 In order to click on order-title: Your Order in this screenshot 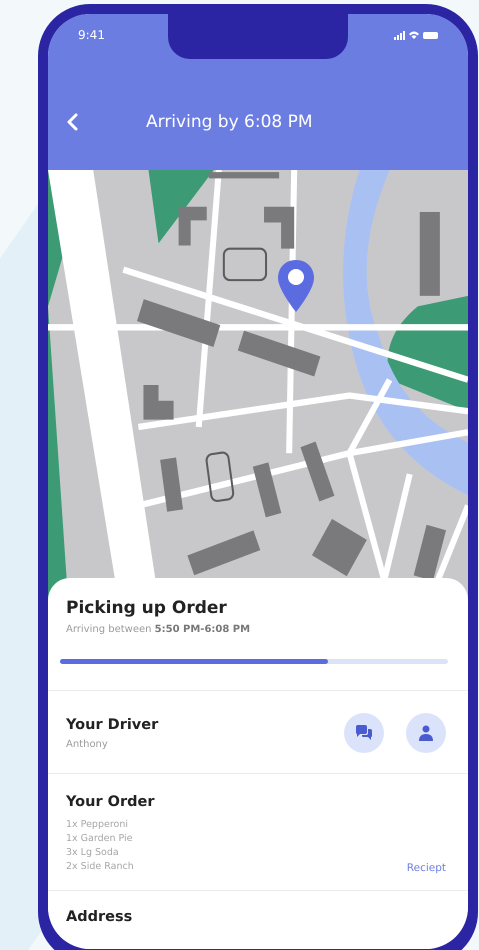, I will do `click(110, 802)`.